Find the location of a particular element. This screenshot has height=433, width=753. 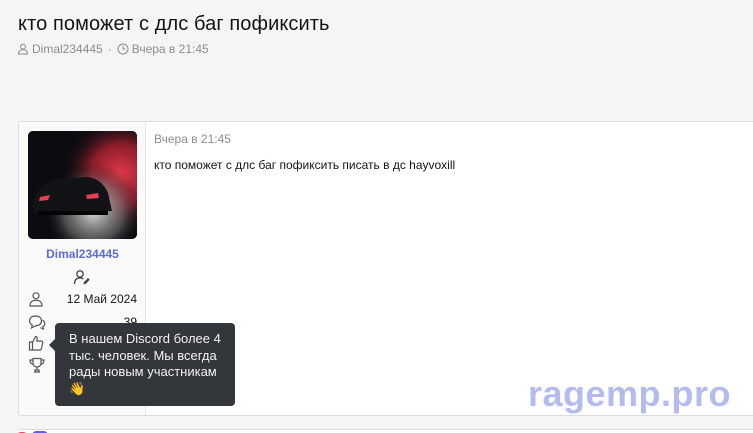

joined-user-icon is located at coordinates (36, 299).